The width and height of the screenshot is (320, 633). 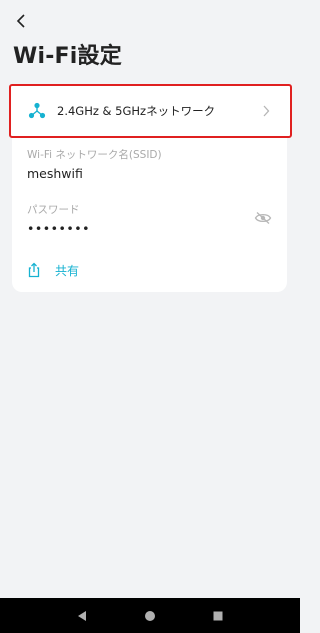 What do you see at coordinates (67, 56) in the screenshot?
I see `page-title: Wi-Fi設定` at bounding box center [67, 56].